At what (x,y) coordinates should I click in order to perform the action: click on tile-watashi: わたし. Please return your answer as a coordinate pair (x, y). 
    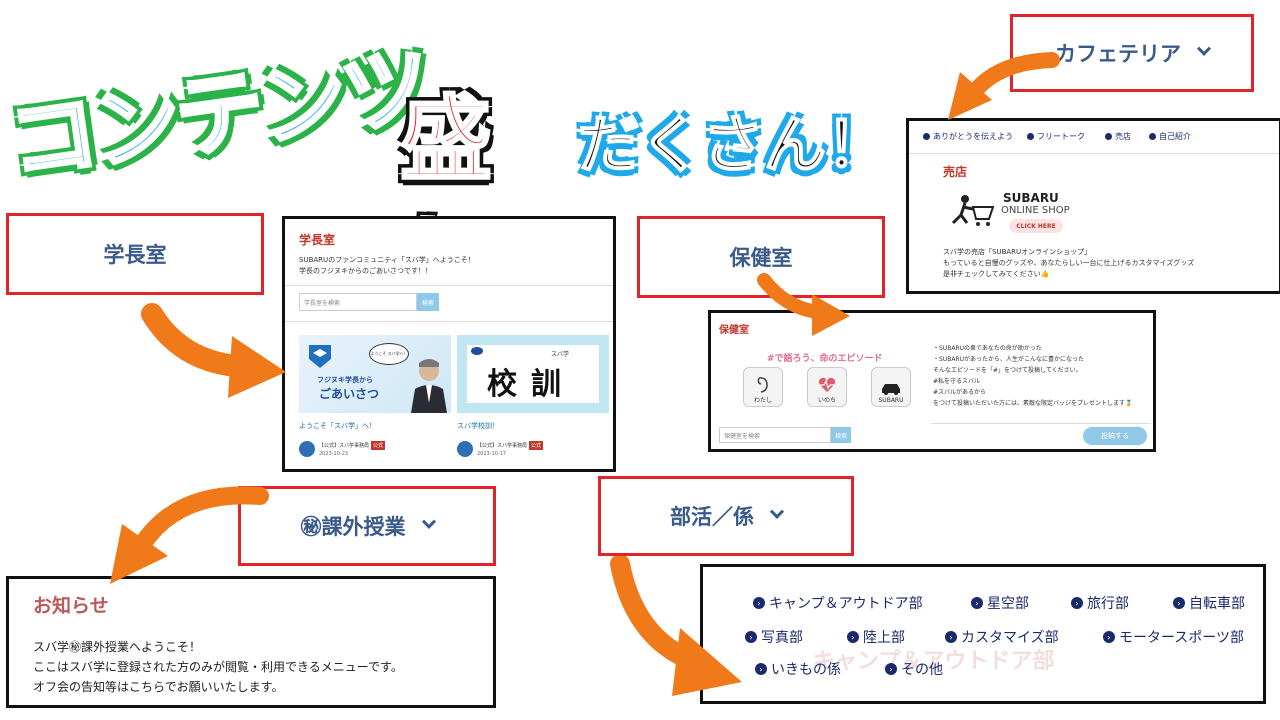
    Looking at the image, I should click on (763, 387).